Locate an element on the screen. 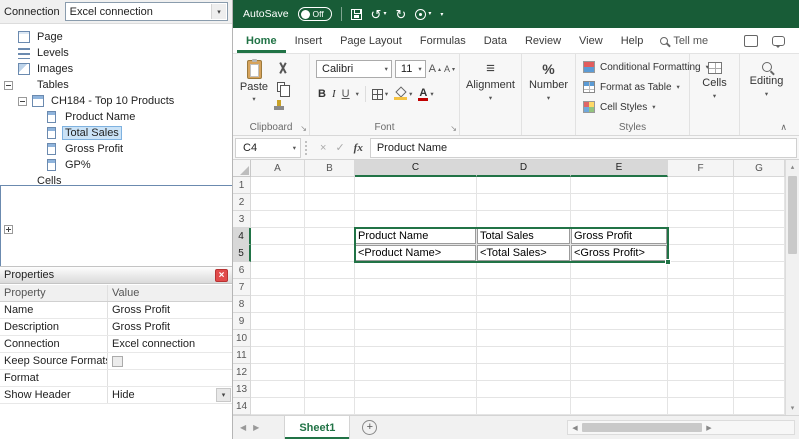 The width and height of the screenshot is (799, 439). font-color-button: A ▾ is located at coordinates (426, 94).